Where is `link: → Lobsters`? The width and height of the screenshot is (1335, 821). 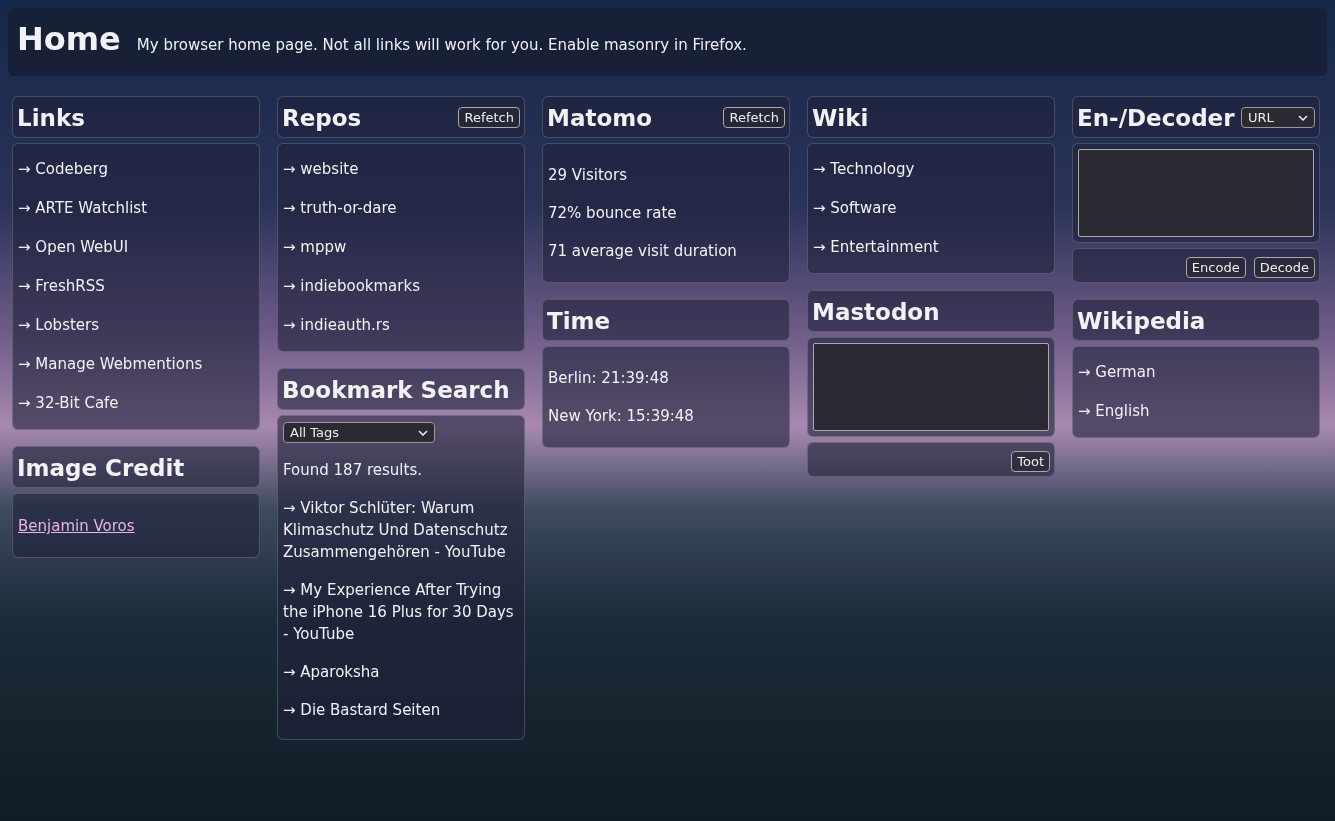 link: → Lobsters is located at coordinates (136, 325).